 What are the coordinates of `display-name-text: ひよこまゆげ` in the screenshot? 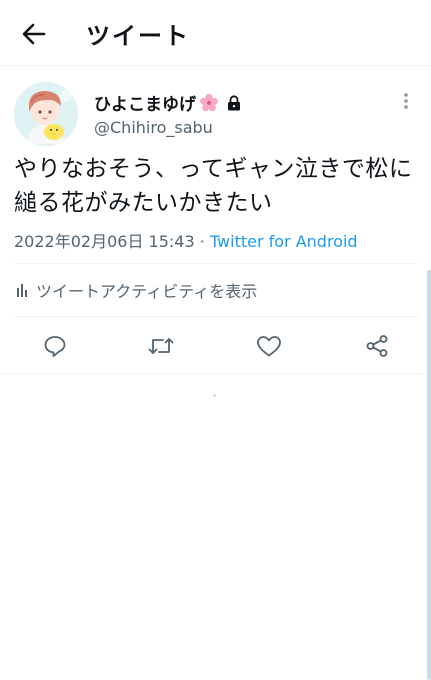 It's located at (145, 105).